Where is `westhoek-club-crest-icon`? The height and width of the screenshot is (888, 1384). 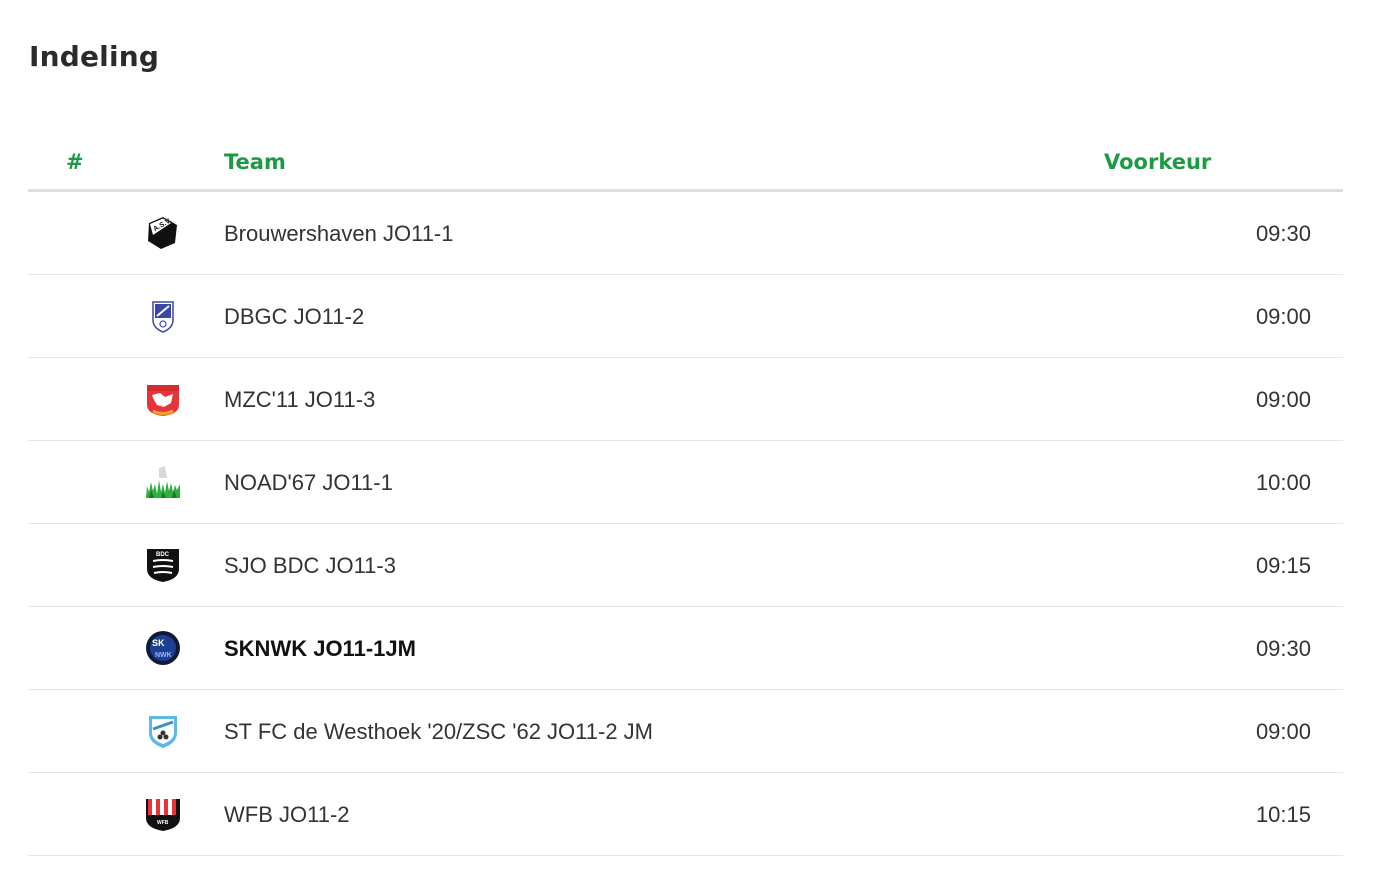
westhoek-club-crest-icon is located at coordinates (163, 731).